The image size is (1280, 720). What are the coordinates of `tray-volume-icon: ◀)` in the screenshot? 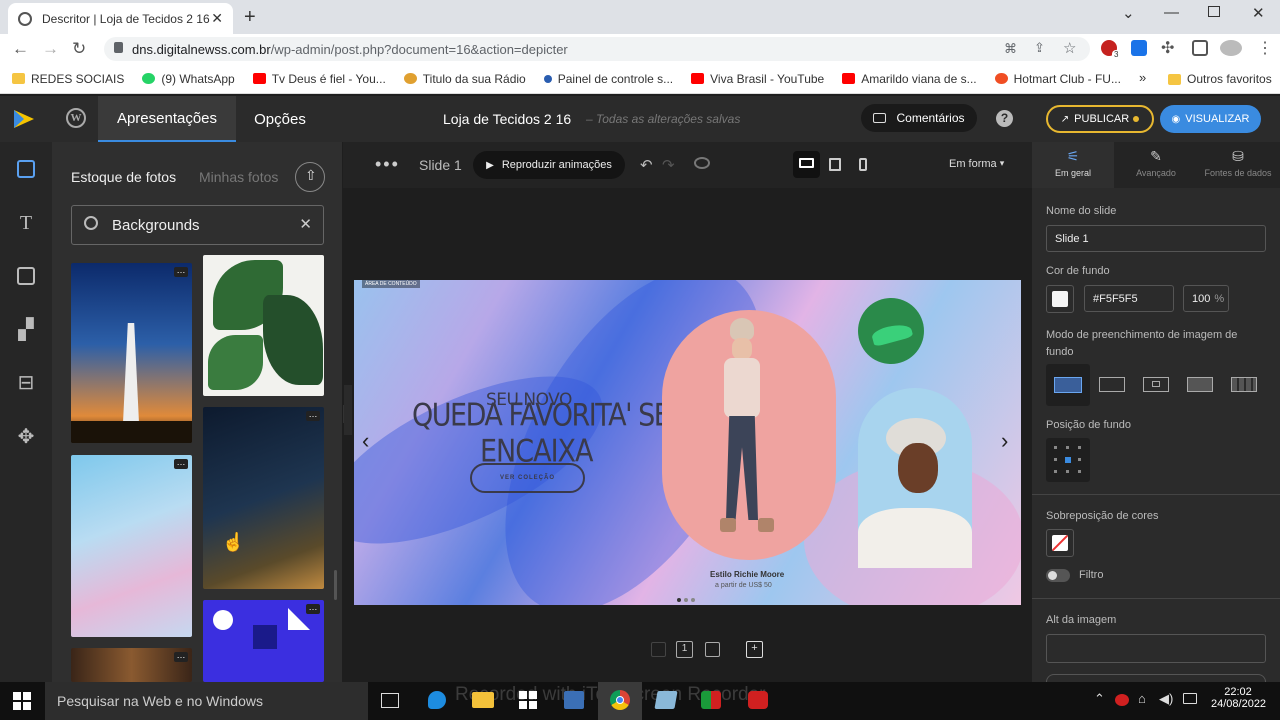 It's located at (1166, 699).